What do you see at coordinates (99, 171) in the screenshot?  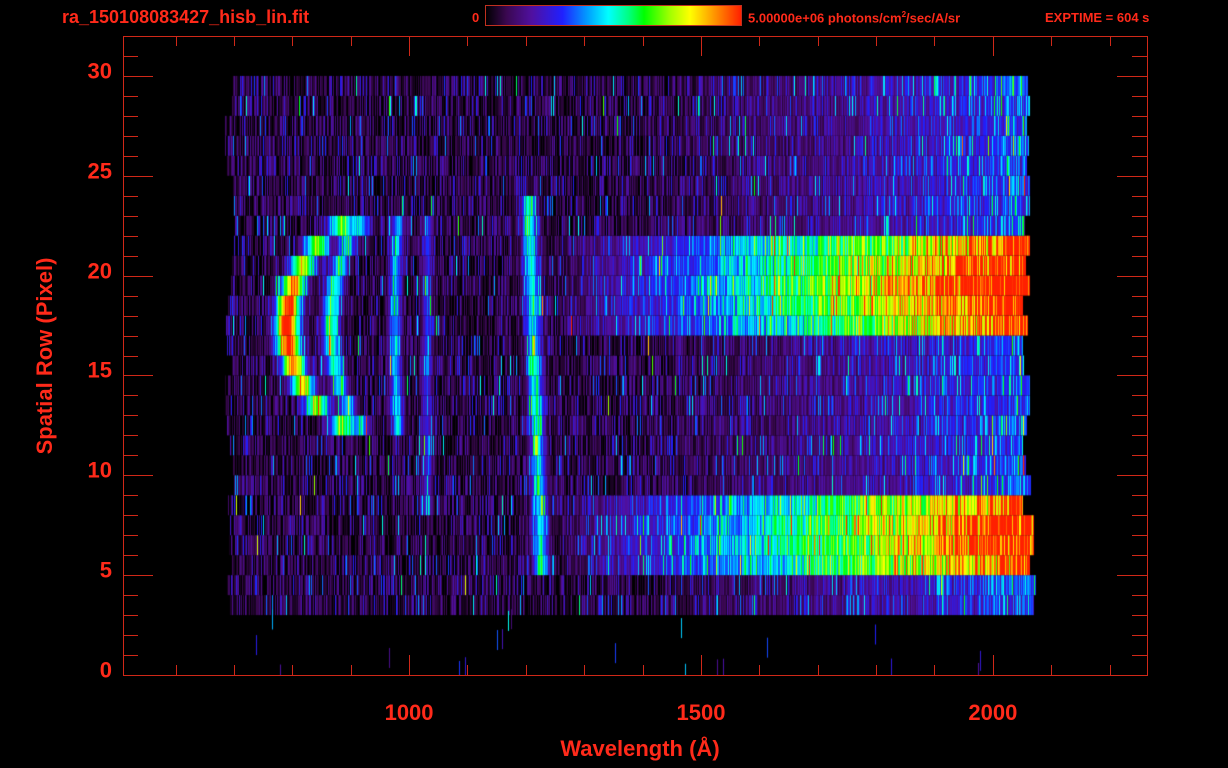 I see `y-tick-label: 25` at bounding box center [99, 171].